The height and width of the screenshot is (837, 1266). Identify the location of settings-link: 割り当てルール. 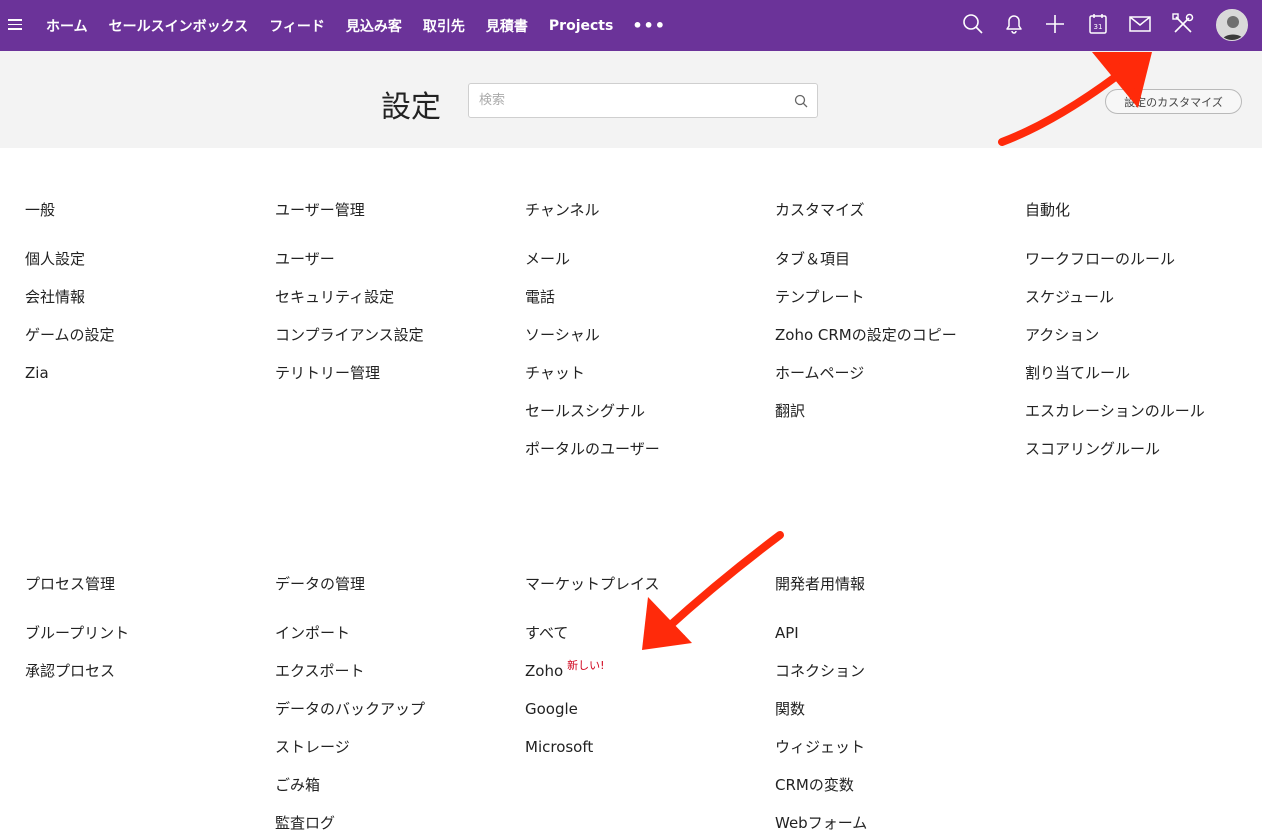
(1145, 382).